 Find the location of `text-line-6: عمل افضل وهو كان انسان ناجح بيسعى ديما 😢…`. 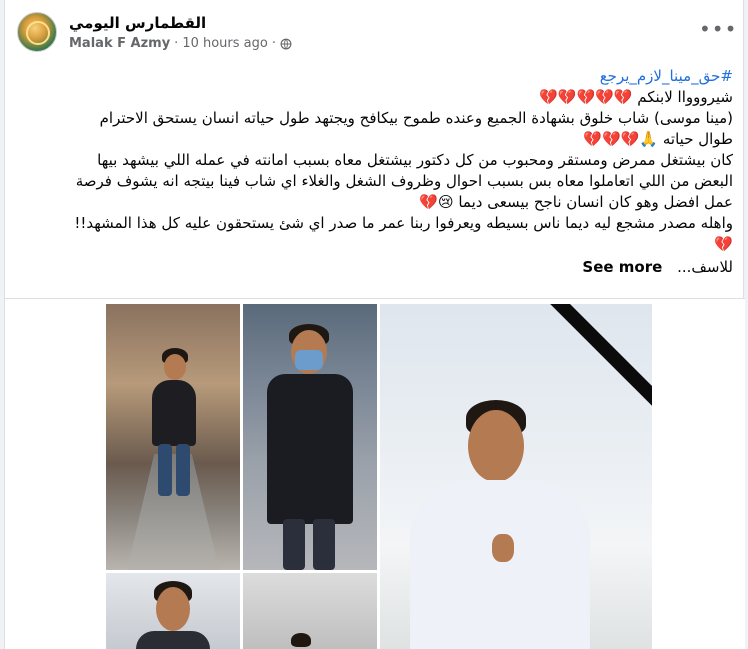

text-line-6: عمل افضل وهو كان انسان ناجح بيسعى ديما 😢… is located at coordinates (576, 202).